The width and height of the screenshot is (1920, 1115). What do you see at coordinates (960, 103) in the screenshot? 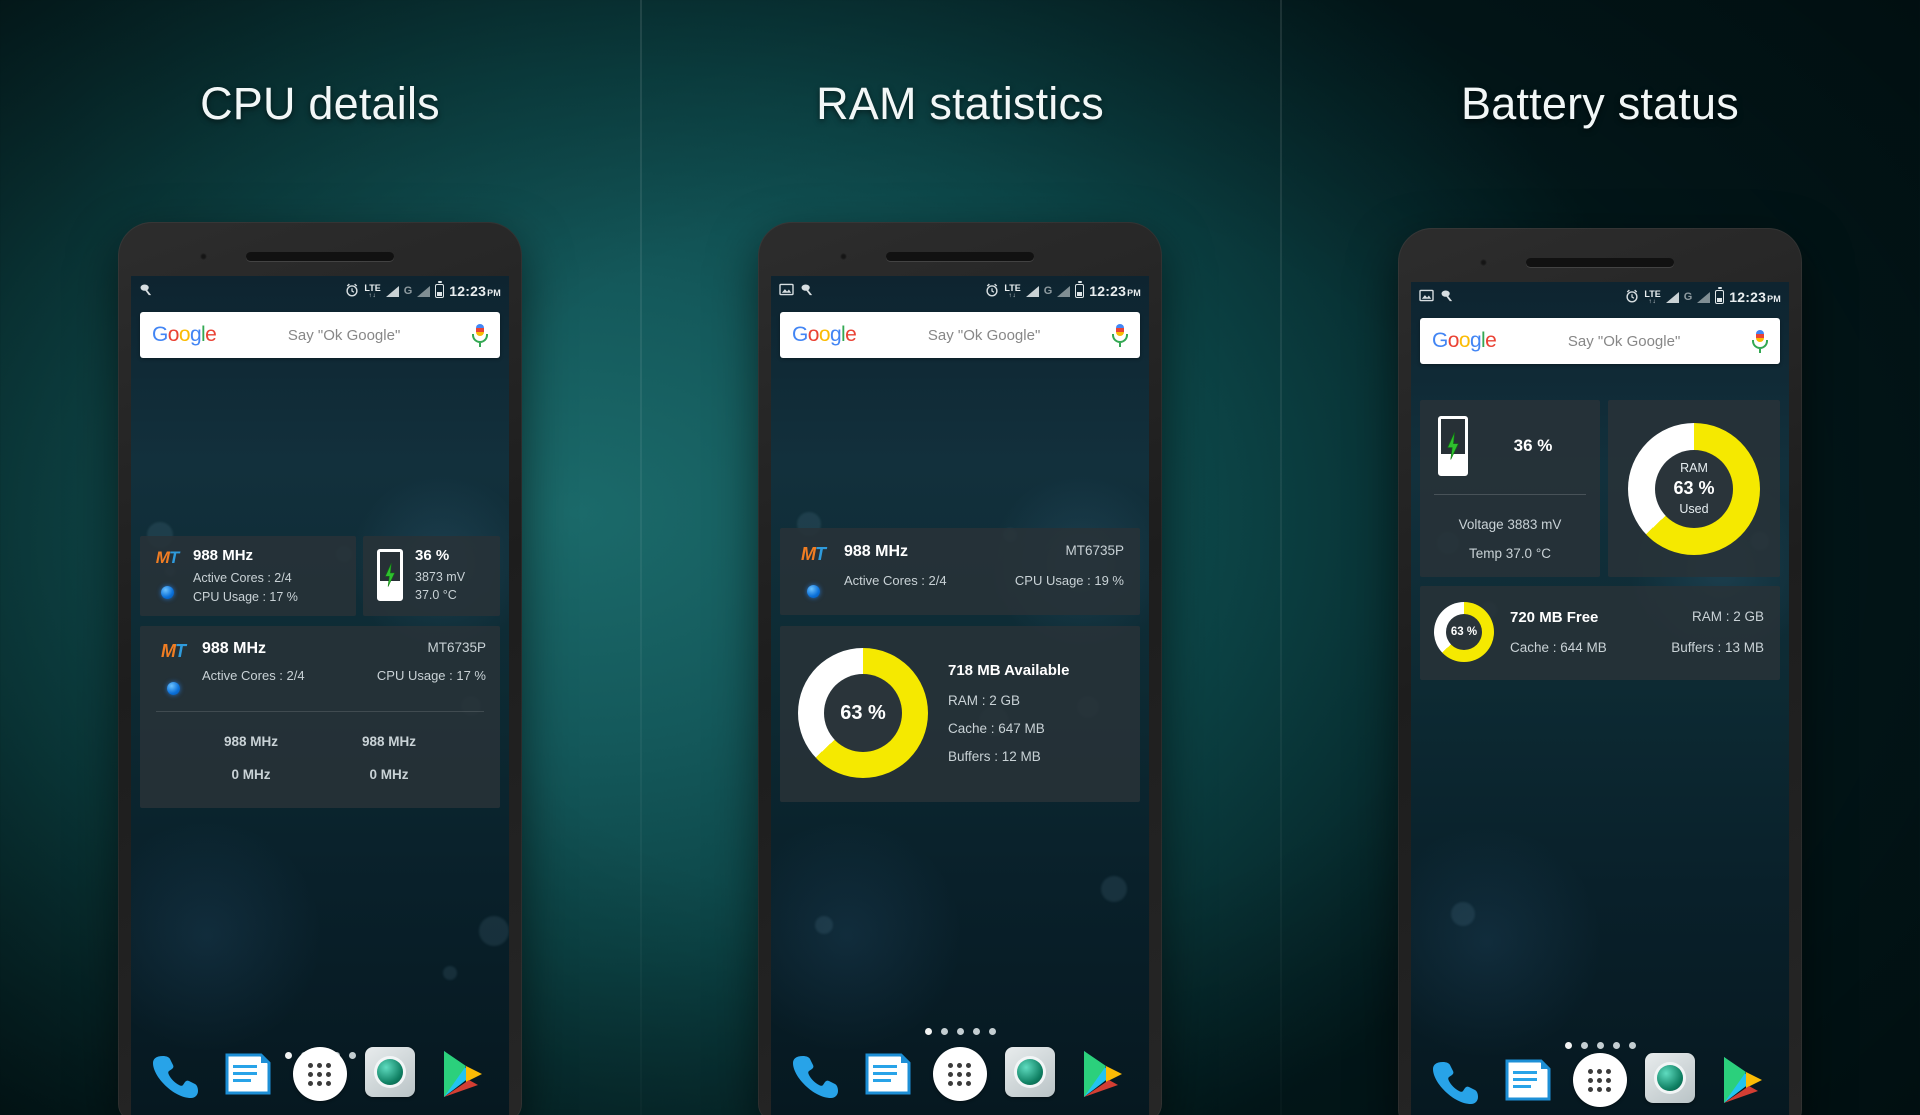
I see `panel-title-ram: RAM statistics` at bounding box center [960, 103].